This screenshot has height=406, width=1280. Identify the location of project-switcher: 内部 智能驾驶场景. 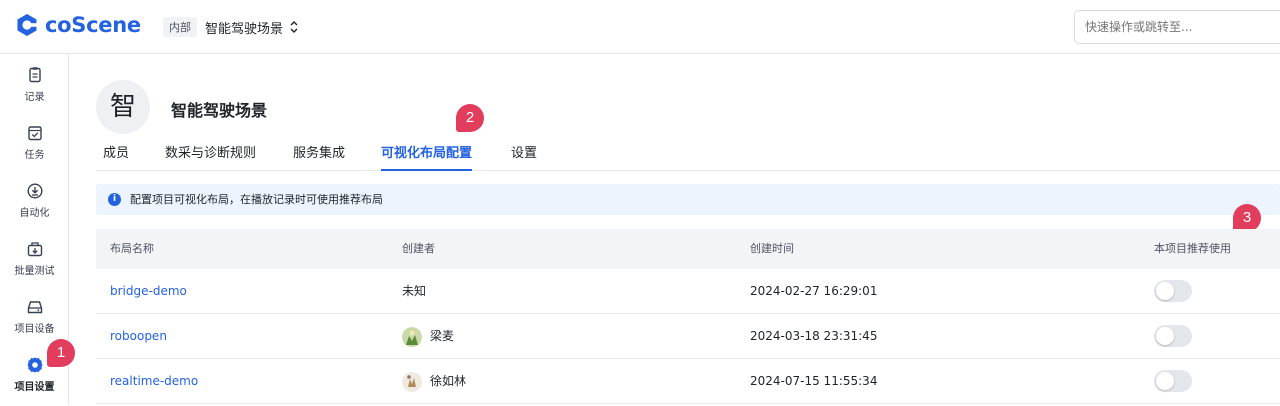
(231, 27).